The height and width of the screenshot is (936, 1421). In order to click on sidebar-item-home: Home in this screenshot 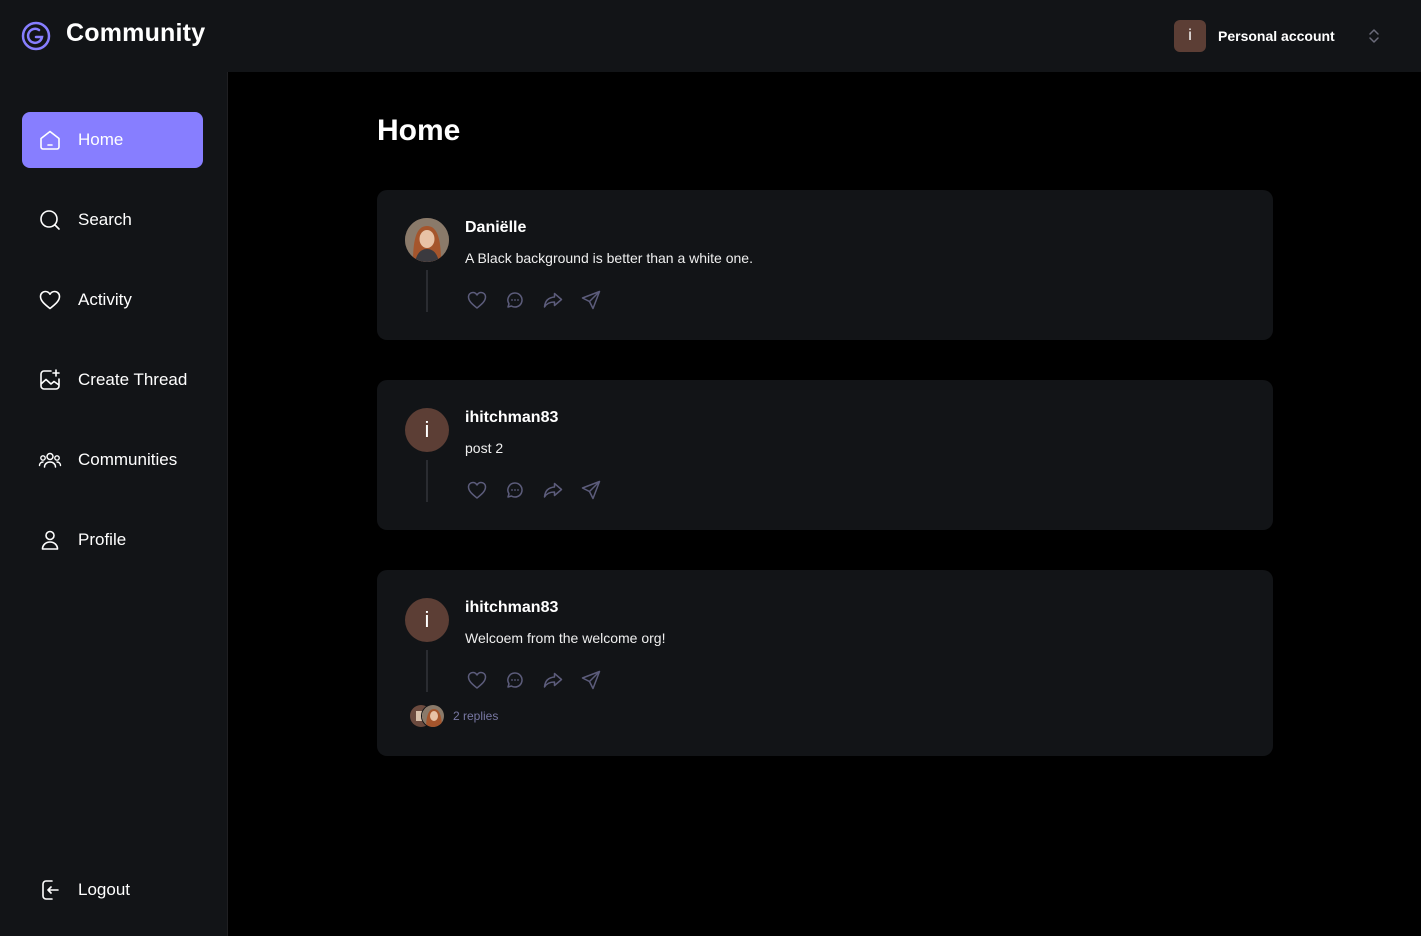, I will do `click(112, 140)`.